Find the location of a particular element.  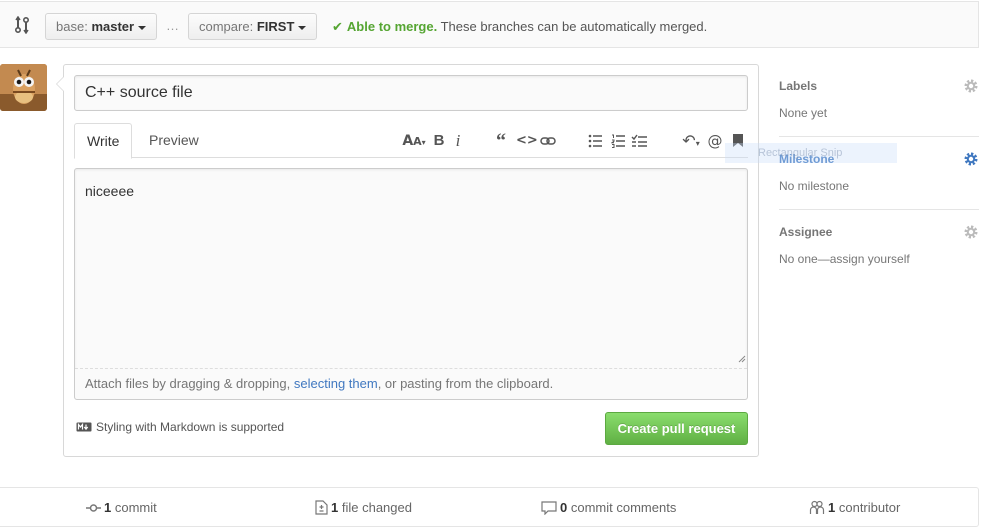

contributors-summary: 1 contributor is located at coordinates (854, 507).